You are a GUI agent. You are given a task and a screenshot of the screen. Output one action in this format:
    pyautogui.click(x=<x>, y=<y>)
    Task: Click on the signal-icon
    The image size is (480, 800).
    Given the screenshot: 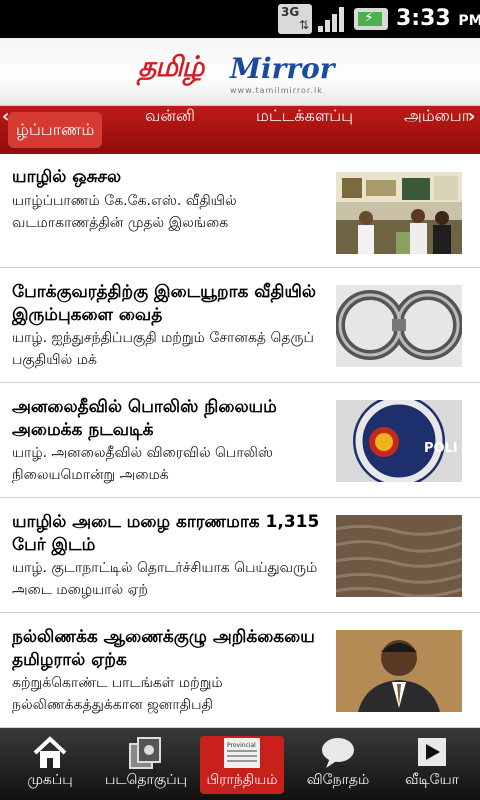 What is the action you would take?
    pyautogui.click(x=333, y=19)
    